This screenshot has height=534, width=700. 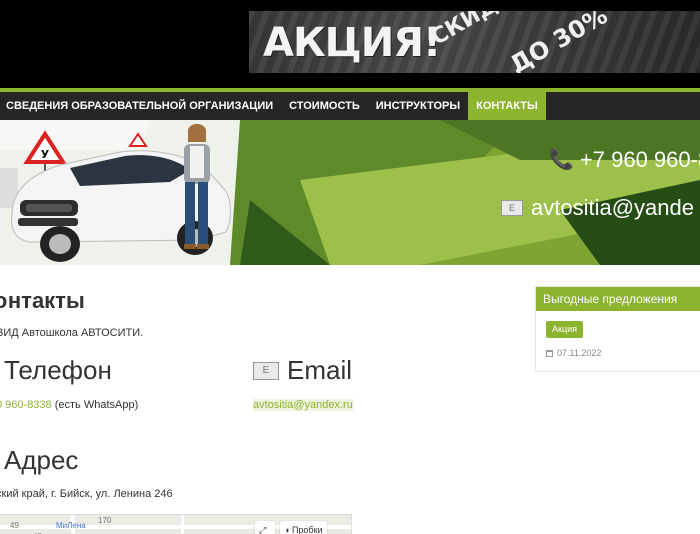 What do you see at coordinates (42, 300) in the screenshot?
I see `page-title: Контакты` at bounding box center [42, 300].